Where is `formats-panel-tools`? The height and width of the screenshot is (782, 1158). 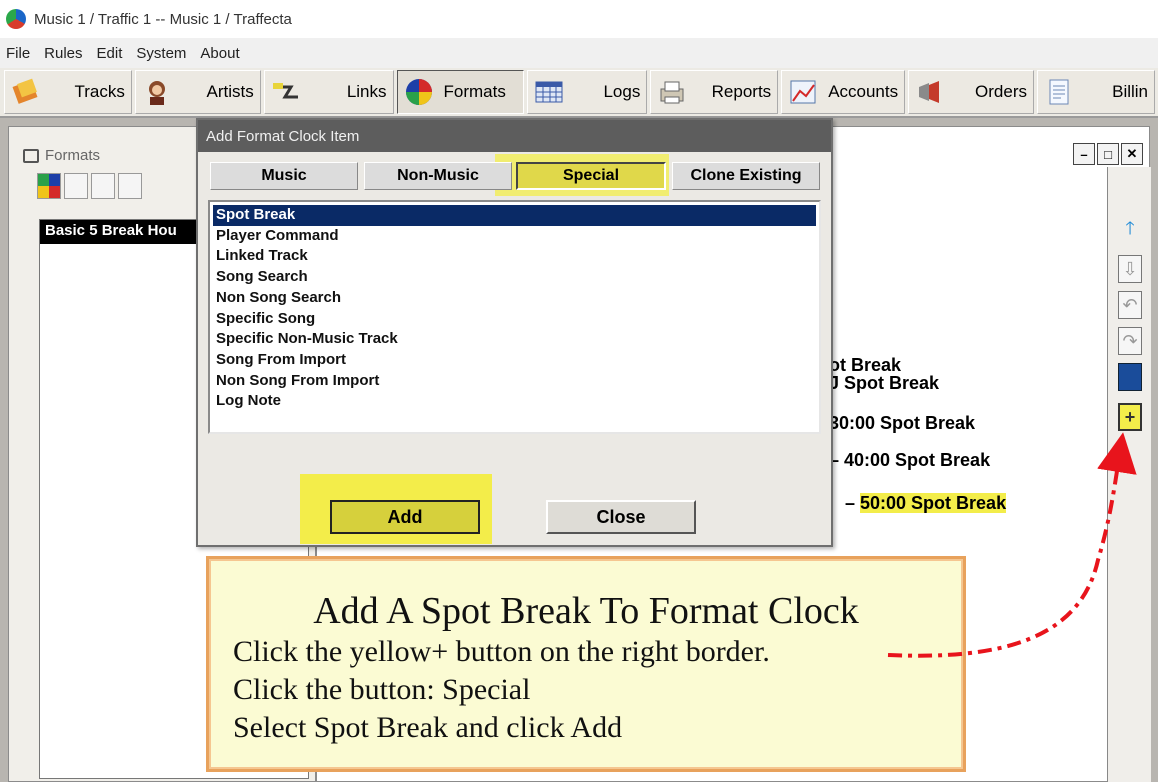
formats-panel-tools is located at coordinates (91, 186).